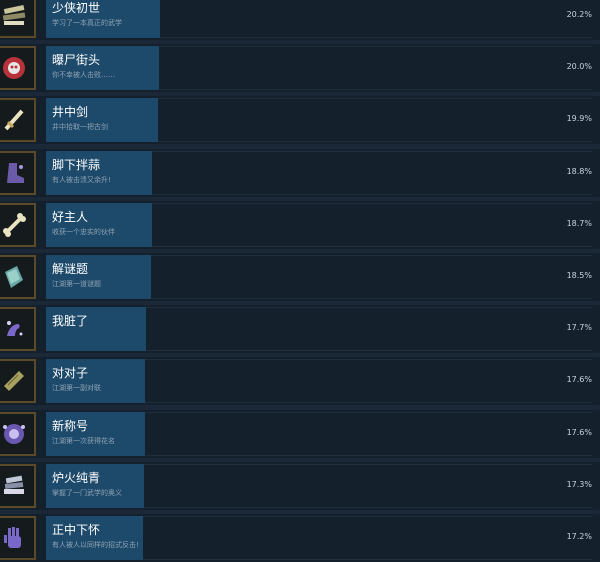  What do you see at coordinates (76, 8) in the screenshot?
I see `achievement-title: 少侠初世` at bounding box center [76, 8].